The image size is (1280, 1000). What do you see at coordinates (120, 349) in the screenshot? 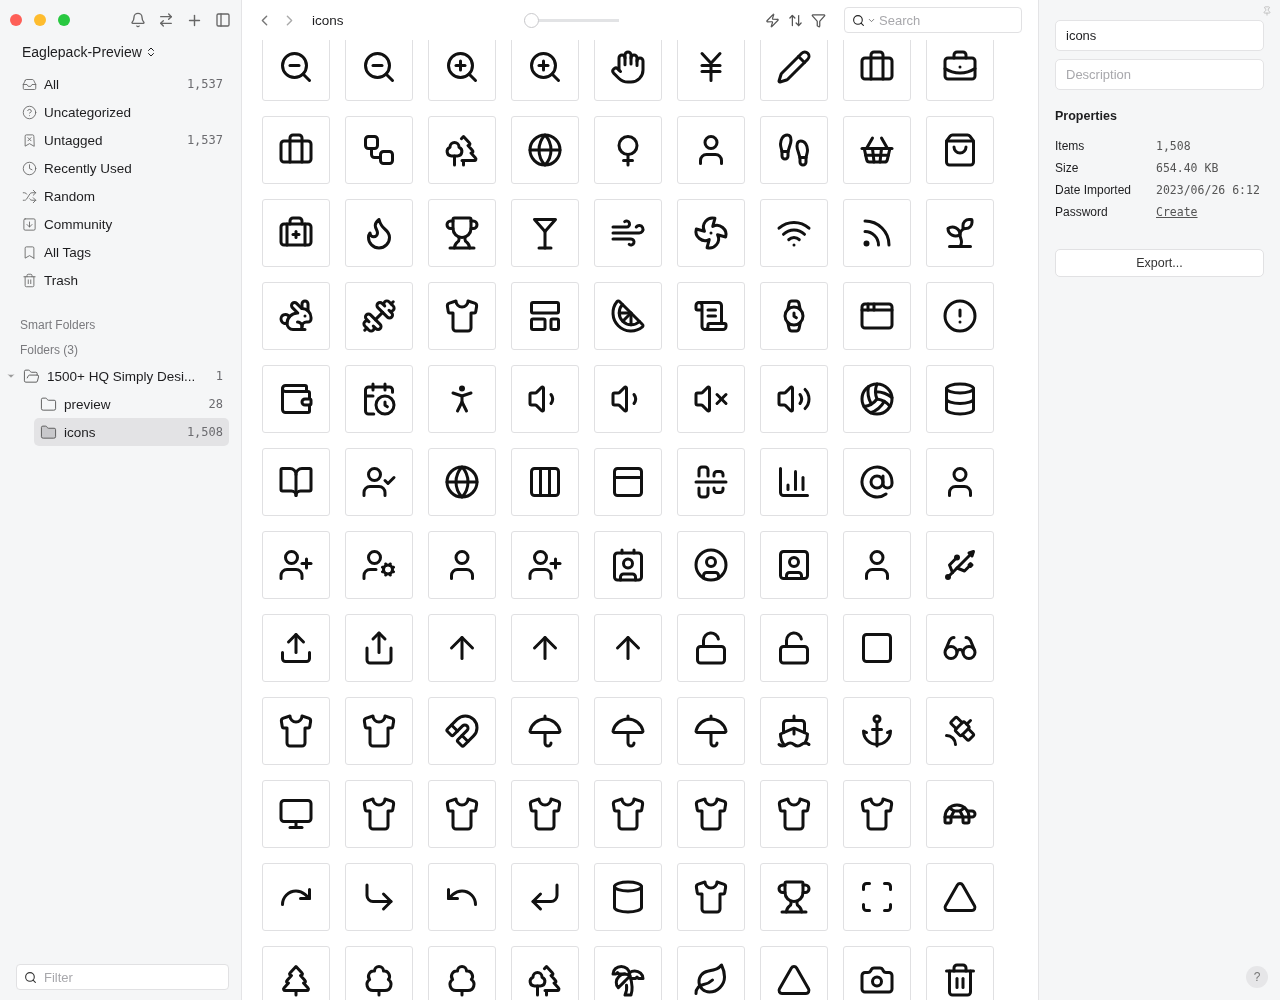
I see `section-heading: Folders (3)` at bounding box center [120, 349].